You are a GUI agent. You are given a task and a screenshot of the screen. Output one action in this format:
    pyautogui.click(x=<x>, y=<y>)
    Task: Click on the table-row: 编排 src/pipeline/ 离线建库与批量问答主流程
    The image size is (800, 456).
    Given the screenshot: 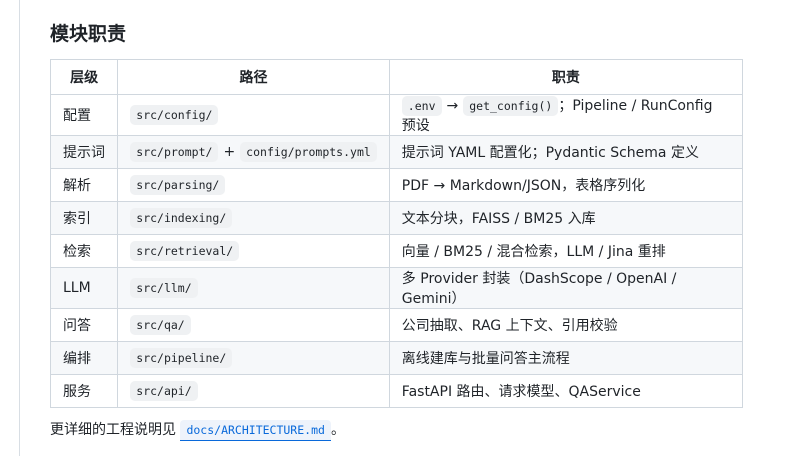 What is the action you would take?
    pyautogui.click(x=396, y=358)
    